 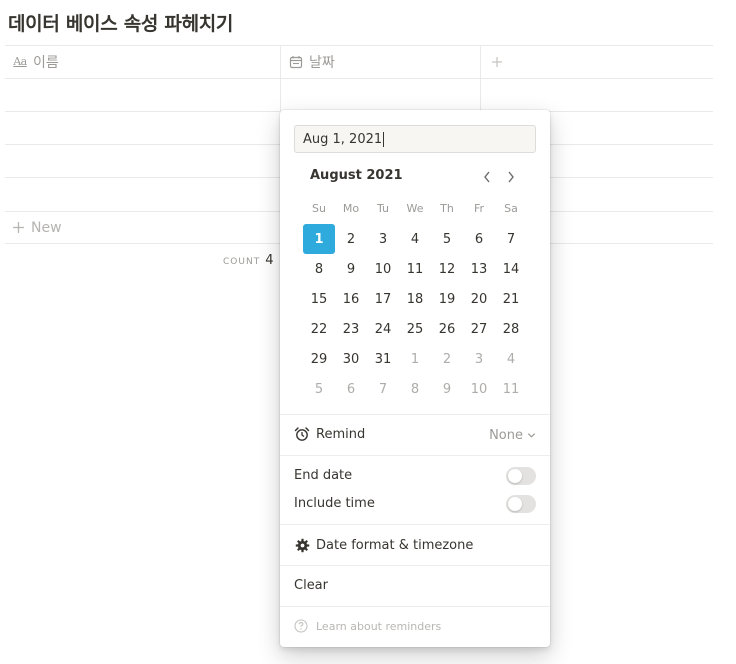 What do you see at coordinates (415, 329) in the screenshot?
I see `calendar-day: 25` at bounding box center [415, 329].